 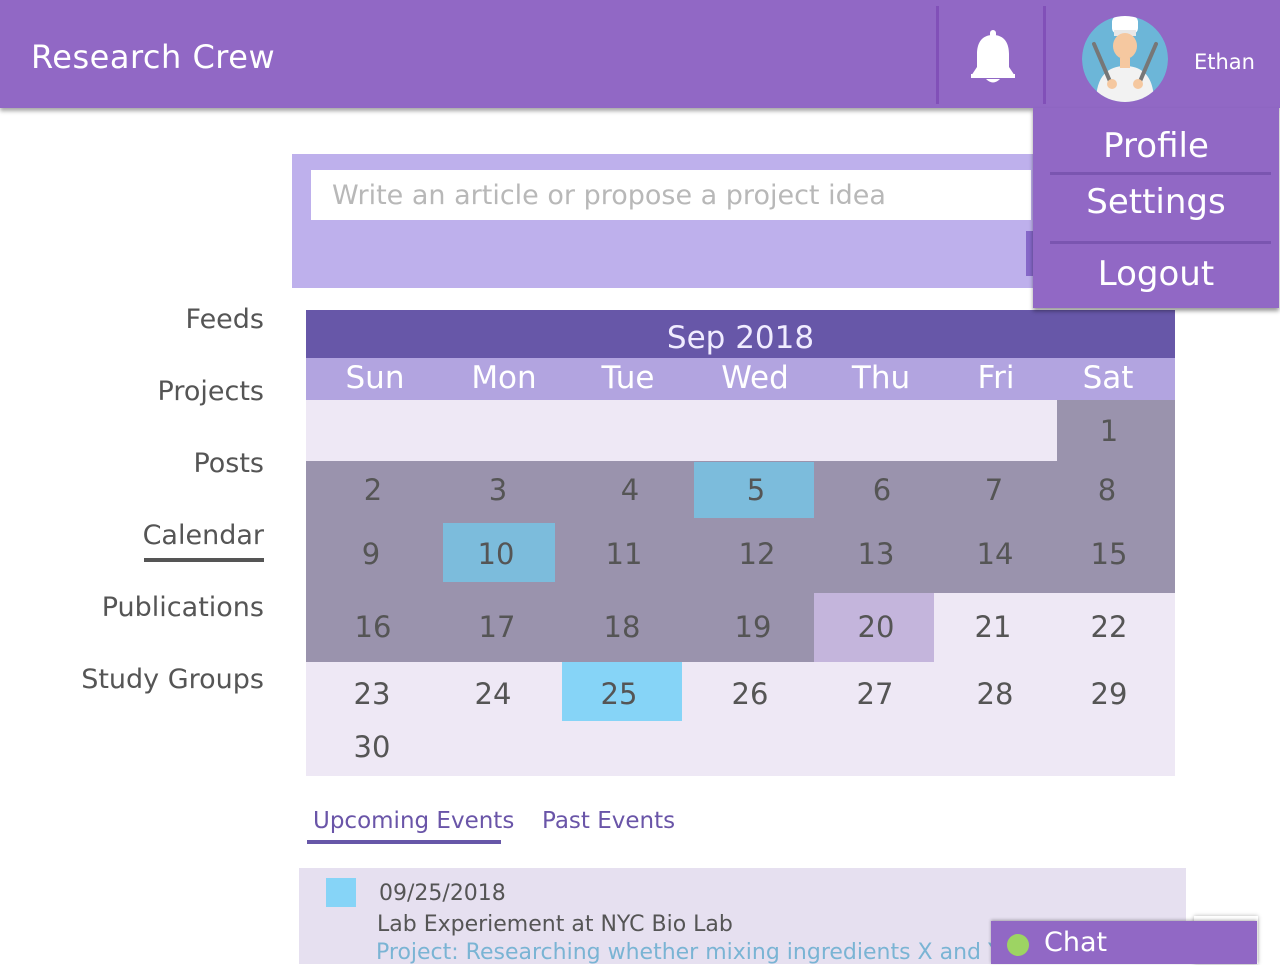 What do you see at coordinates (624, 554) in the screenshot?
I see `calendar-date: 11` at bounding box center [624, 554].